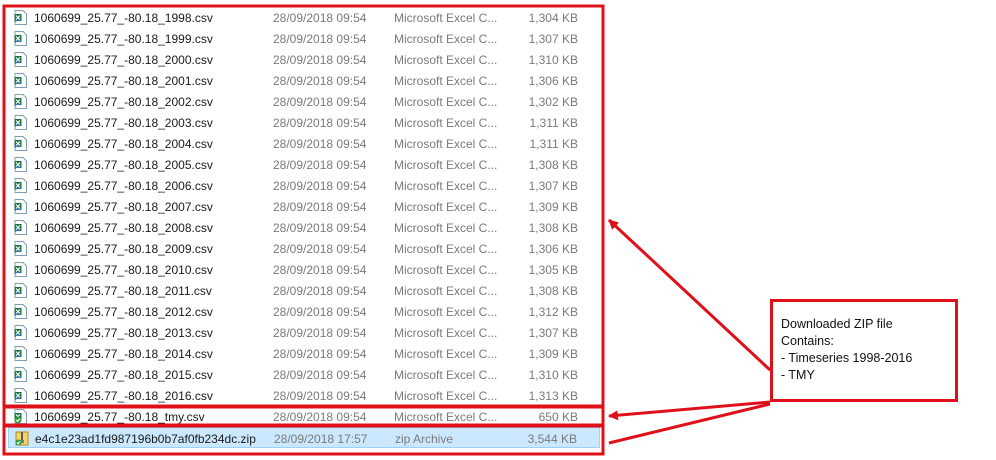  Describe the element at coordinates (553, 270) in the screenshot. I see `file-size: 1,305 KB` at that location.